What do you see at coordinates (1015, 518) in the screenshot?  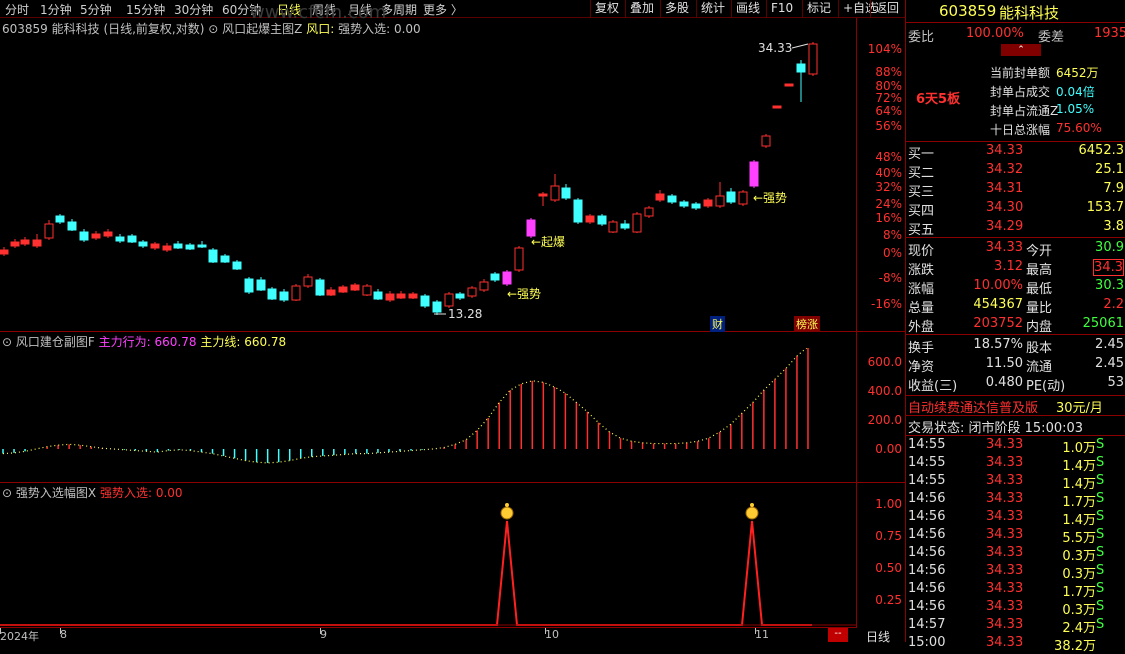 I see `tick-row: 14:56 34.33 1.4万 S` at bounding box center [1015, 518].